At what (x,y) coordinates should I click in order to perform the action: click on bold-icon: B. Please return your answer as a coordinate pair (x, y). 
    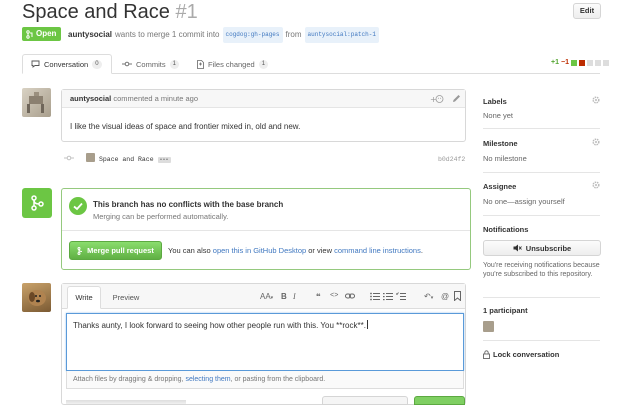
    Looking at the image, I should click on (284, 296).